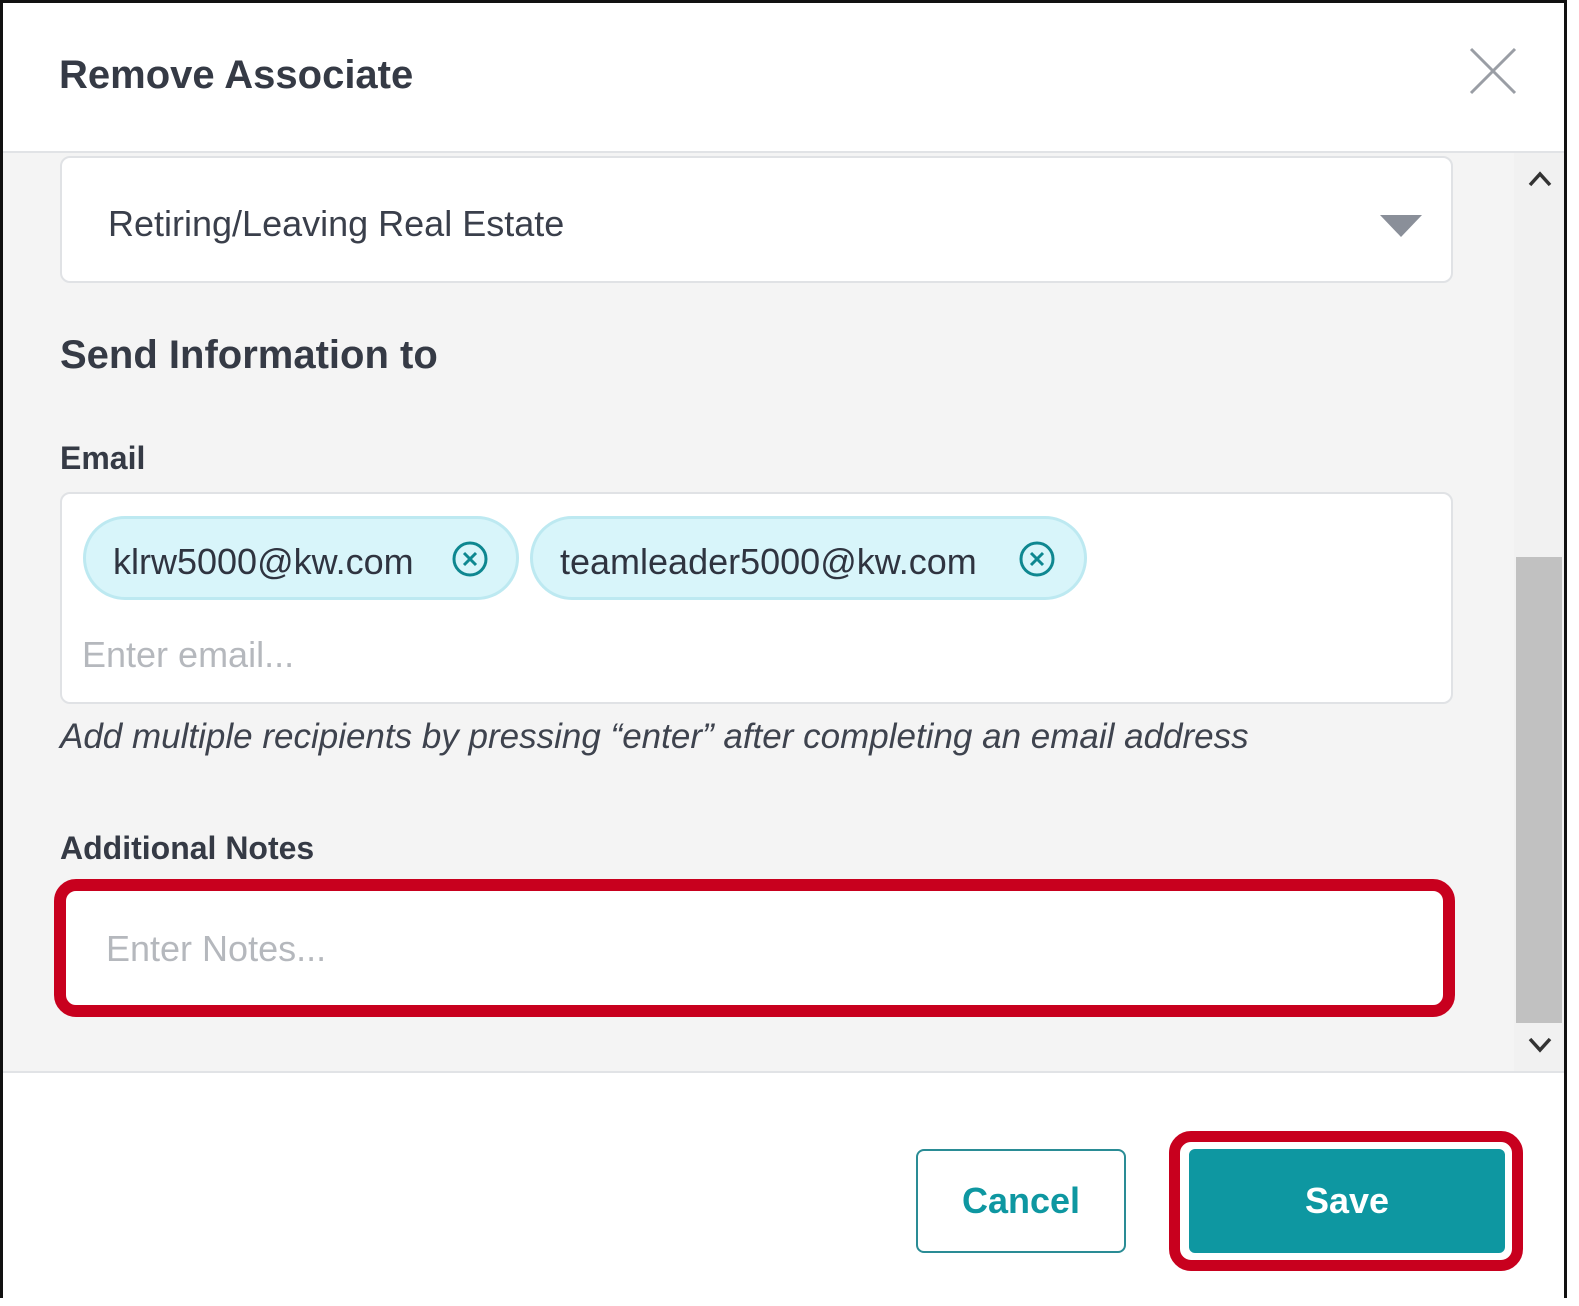  I want to click on vertical-scrollbar, so click(1539, 612).